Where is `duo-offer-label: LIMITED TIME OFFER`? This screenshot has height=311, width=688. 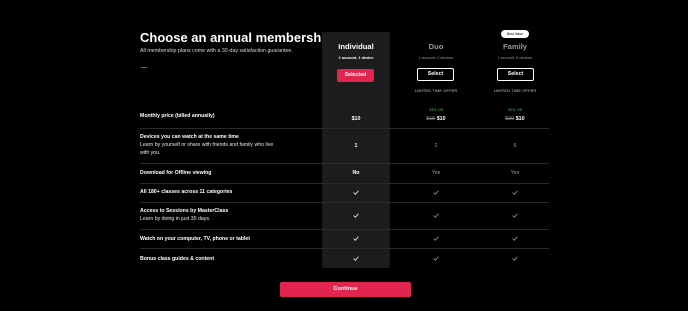
duo-offer-label: LIMITED TIME OFFER is located at coordinates (436, 91).